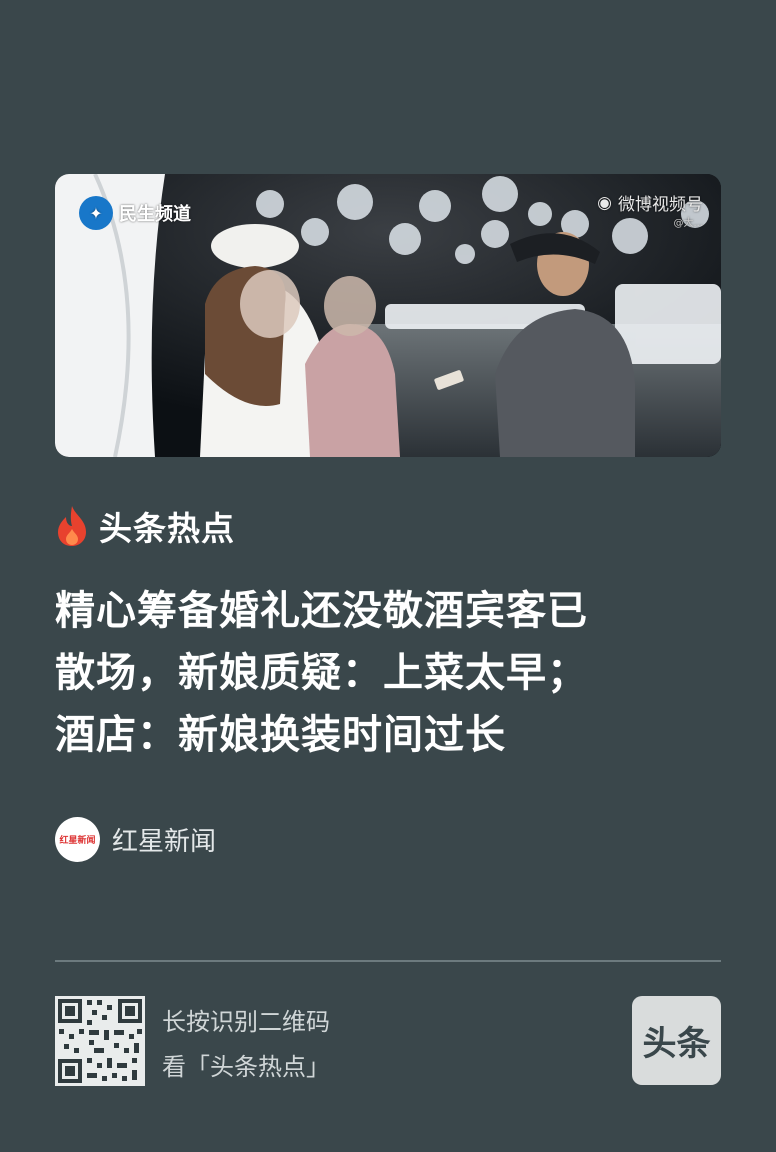 The image size is (776, 1152). Describe the element at coordinates (246, 1045) in the screenshot. I see `qr-instructions: 长按识别二维码 看「头条热点」` at that location.